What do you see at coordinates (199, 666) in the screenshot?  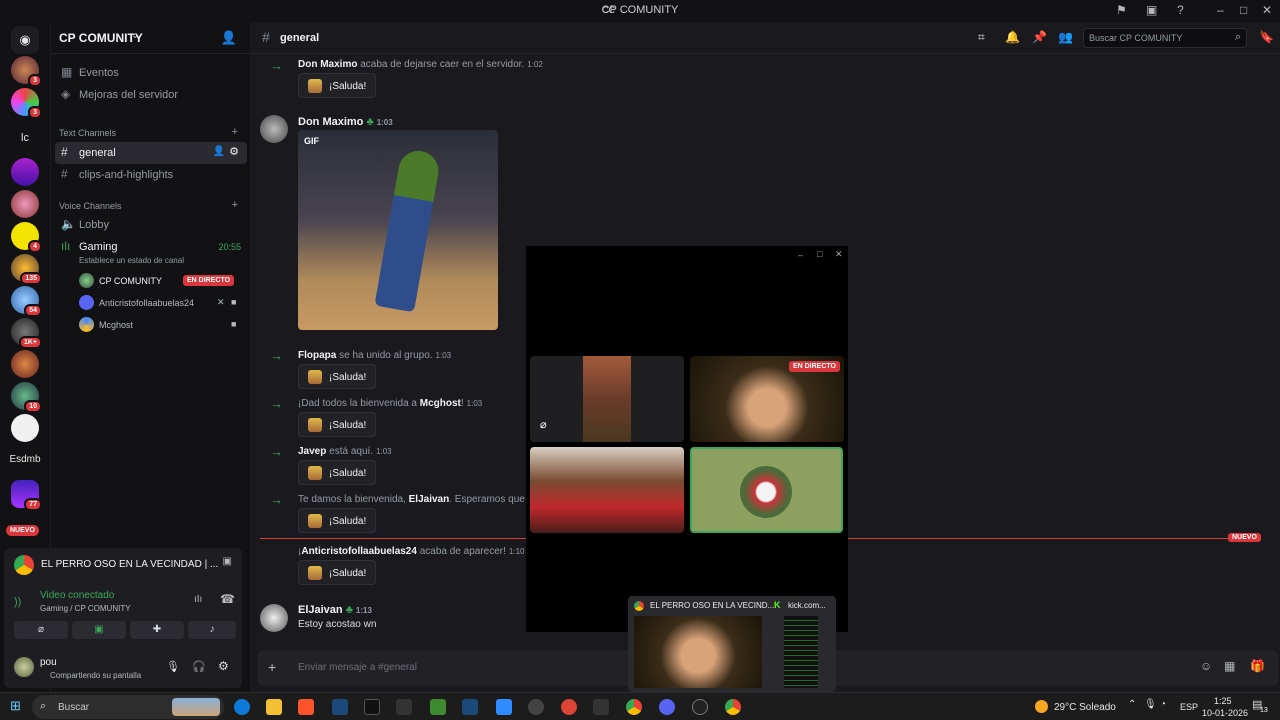 I see `headphones-icon: 🎧` at bounding box center [199, 666].